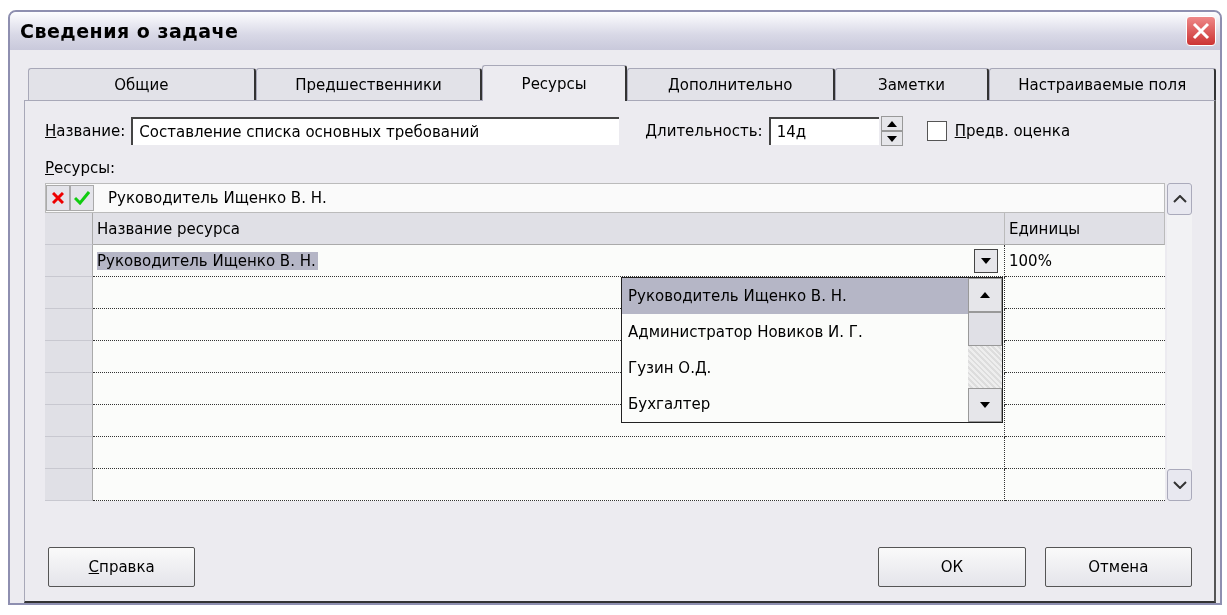 This screenshot has height=615, width=1227. I want to click on field-label: Длительность:, so click(704, 131).